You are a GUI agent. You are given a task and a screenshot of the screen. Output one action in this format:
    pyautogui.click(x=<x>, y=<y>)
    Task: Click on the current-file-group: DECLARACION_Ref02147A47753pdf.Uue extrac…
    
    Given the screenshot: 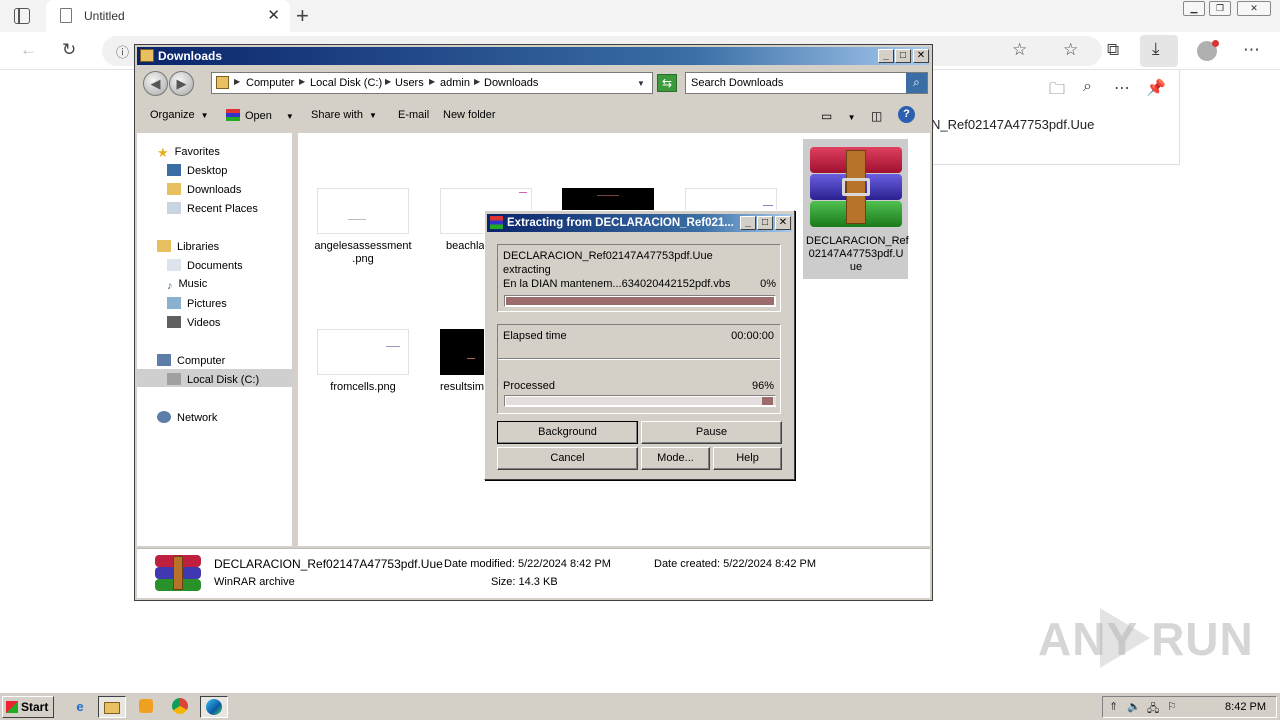 What is the action you would take?
    pyautogui.click(x=639, y=278)
    